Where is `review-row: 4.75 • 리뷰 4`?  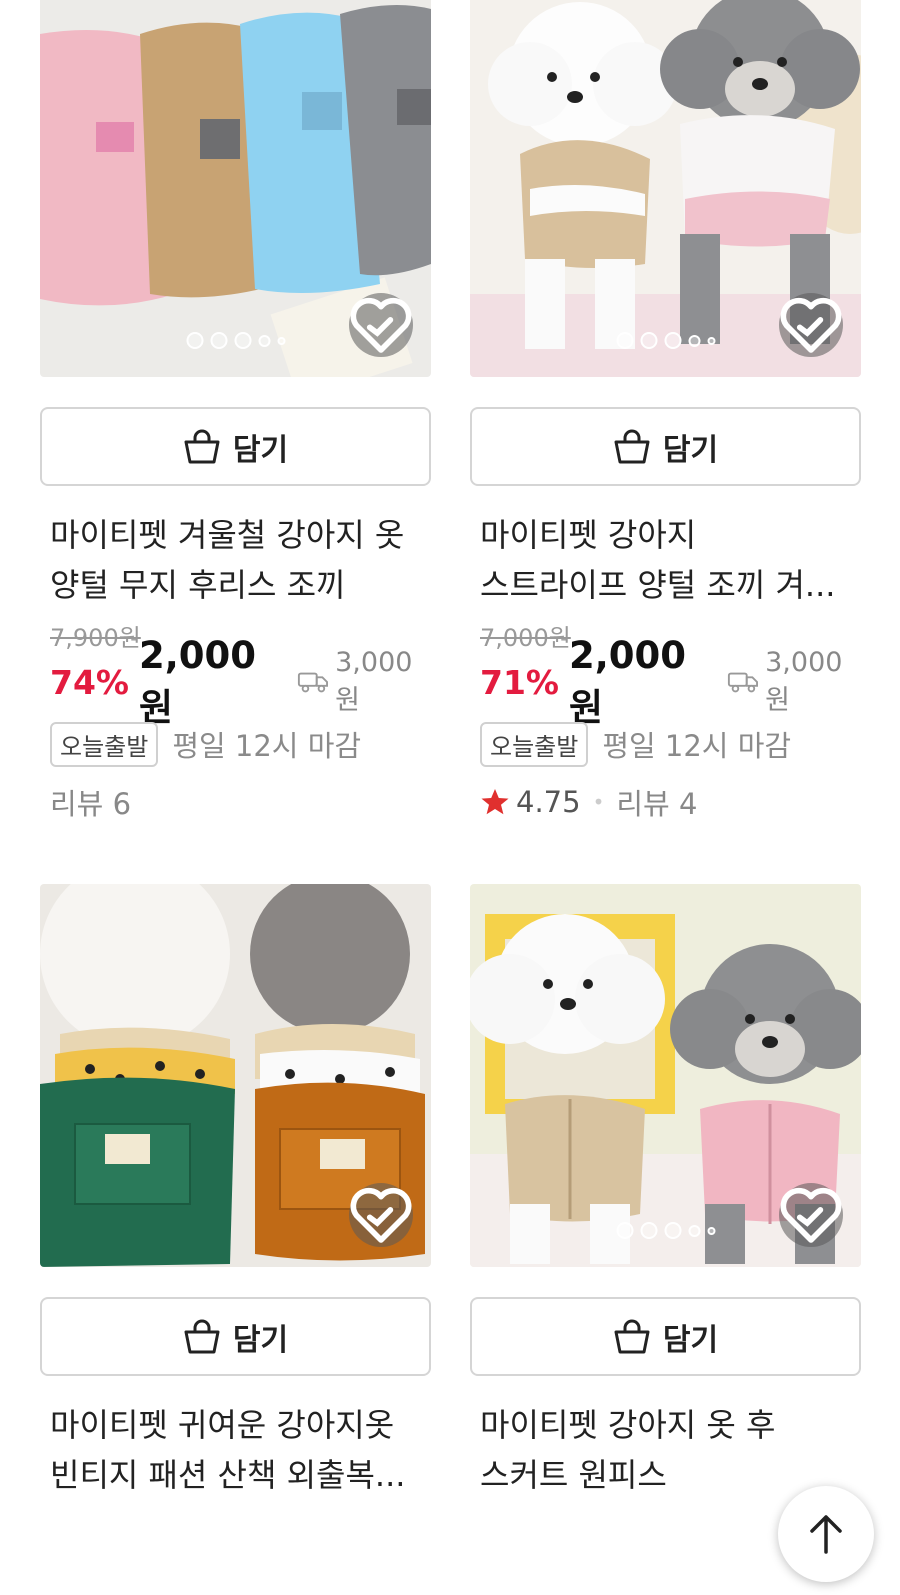 review-row: 4.75 • 리뷰 4 is located at coordinates (665, 802).